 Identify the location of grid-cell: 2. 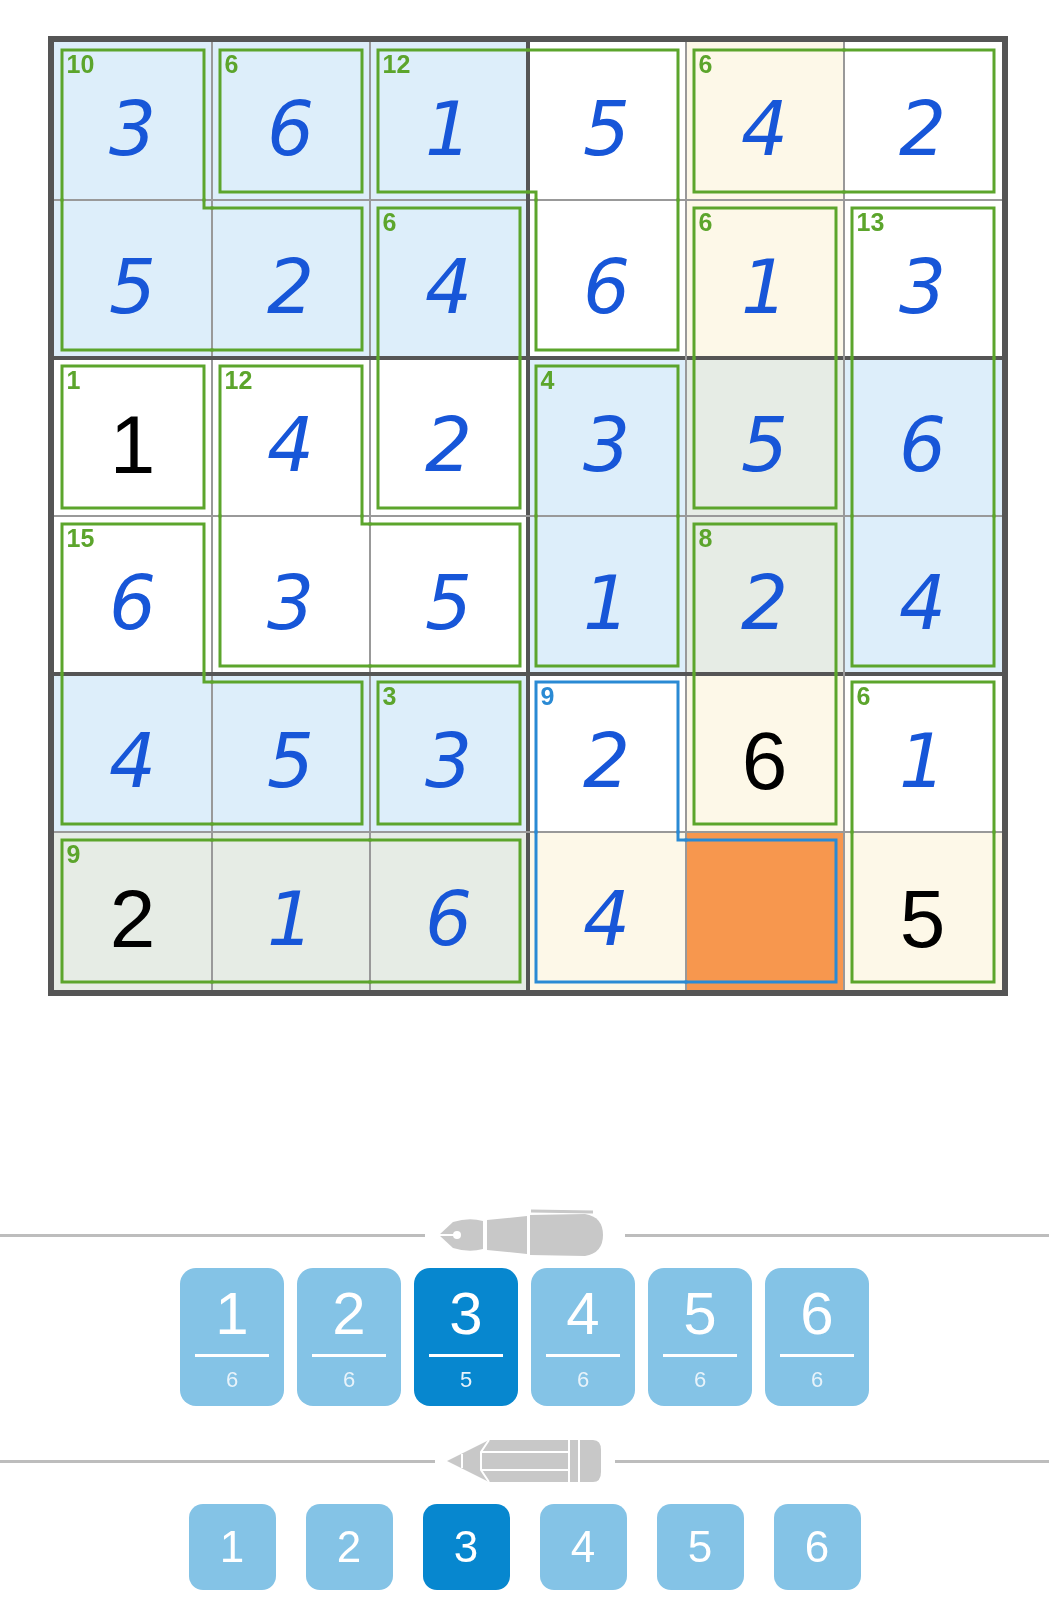
(290, 279).